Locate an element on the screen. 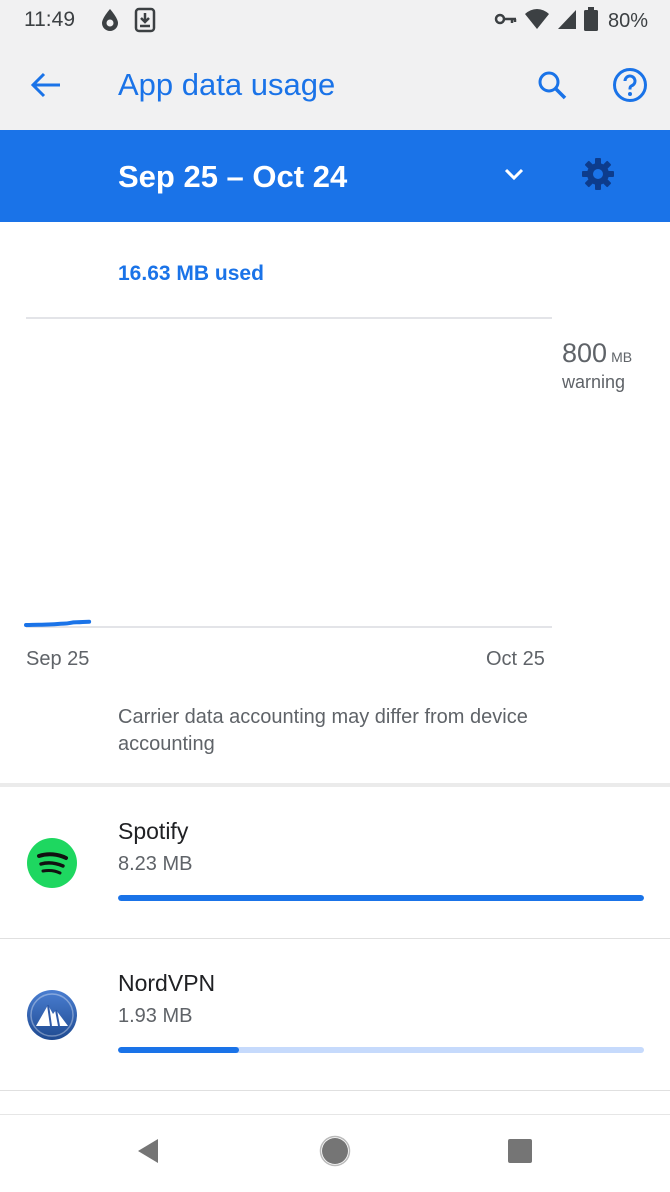 This screenshot has width=670, height=1192. period-dropdown-button is located at coordinates (514, 176).